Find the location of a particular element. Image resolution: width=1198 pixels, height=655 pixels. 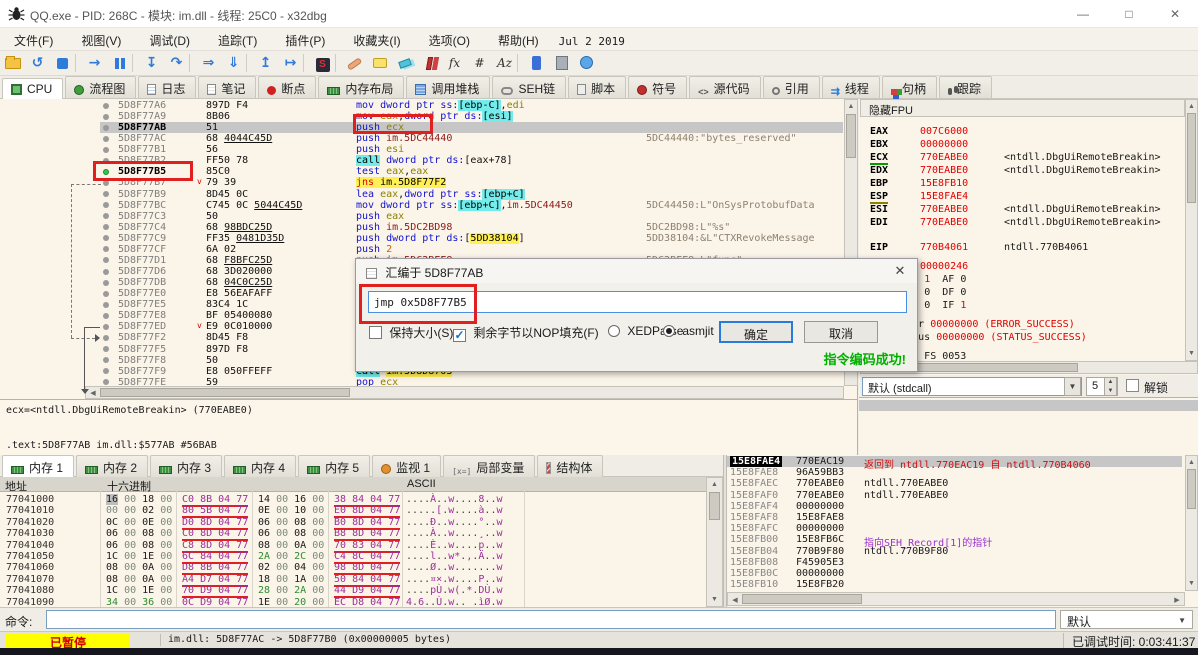

stack-row: 15E8FB04 770B9F80 ntdll.770B9F80 is located at coordinates (954, 551).